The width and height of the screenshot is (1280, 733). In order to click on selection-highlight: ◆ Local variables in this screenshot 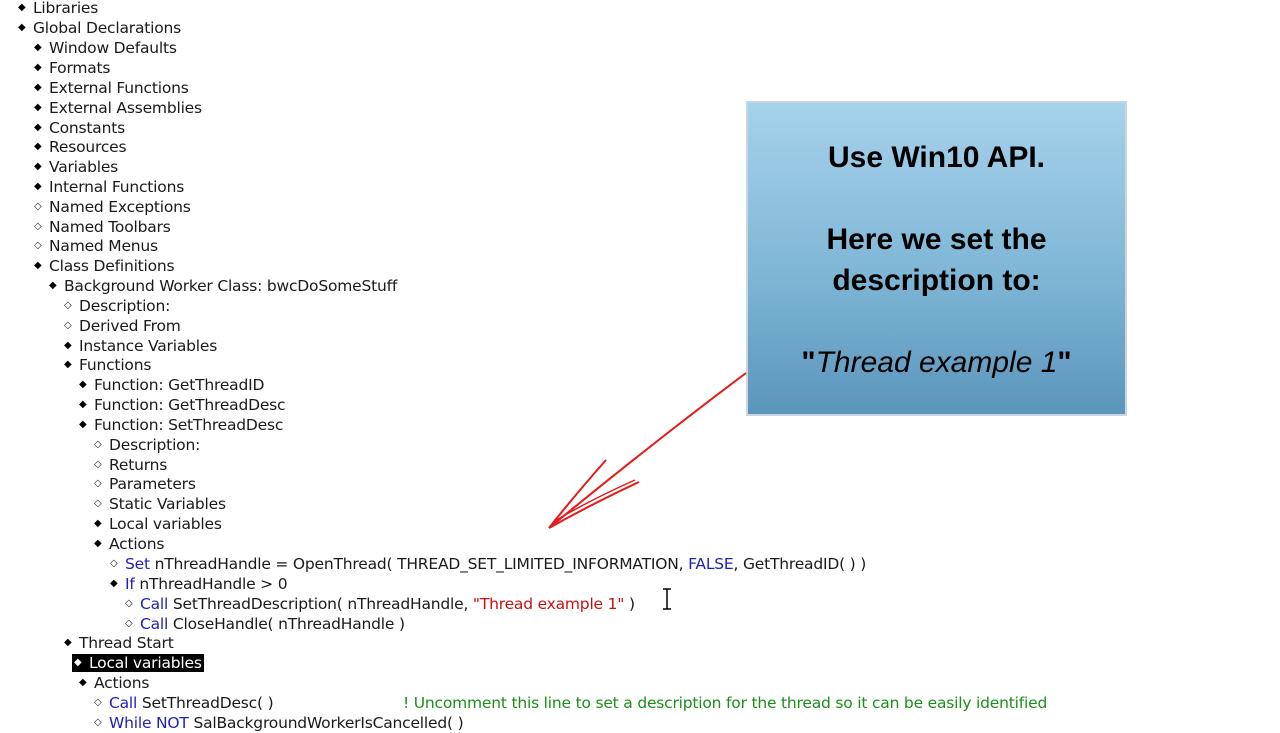, I will do `click(138, 663)`.